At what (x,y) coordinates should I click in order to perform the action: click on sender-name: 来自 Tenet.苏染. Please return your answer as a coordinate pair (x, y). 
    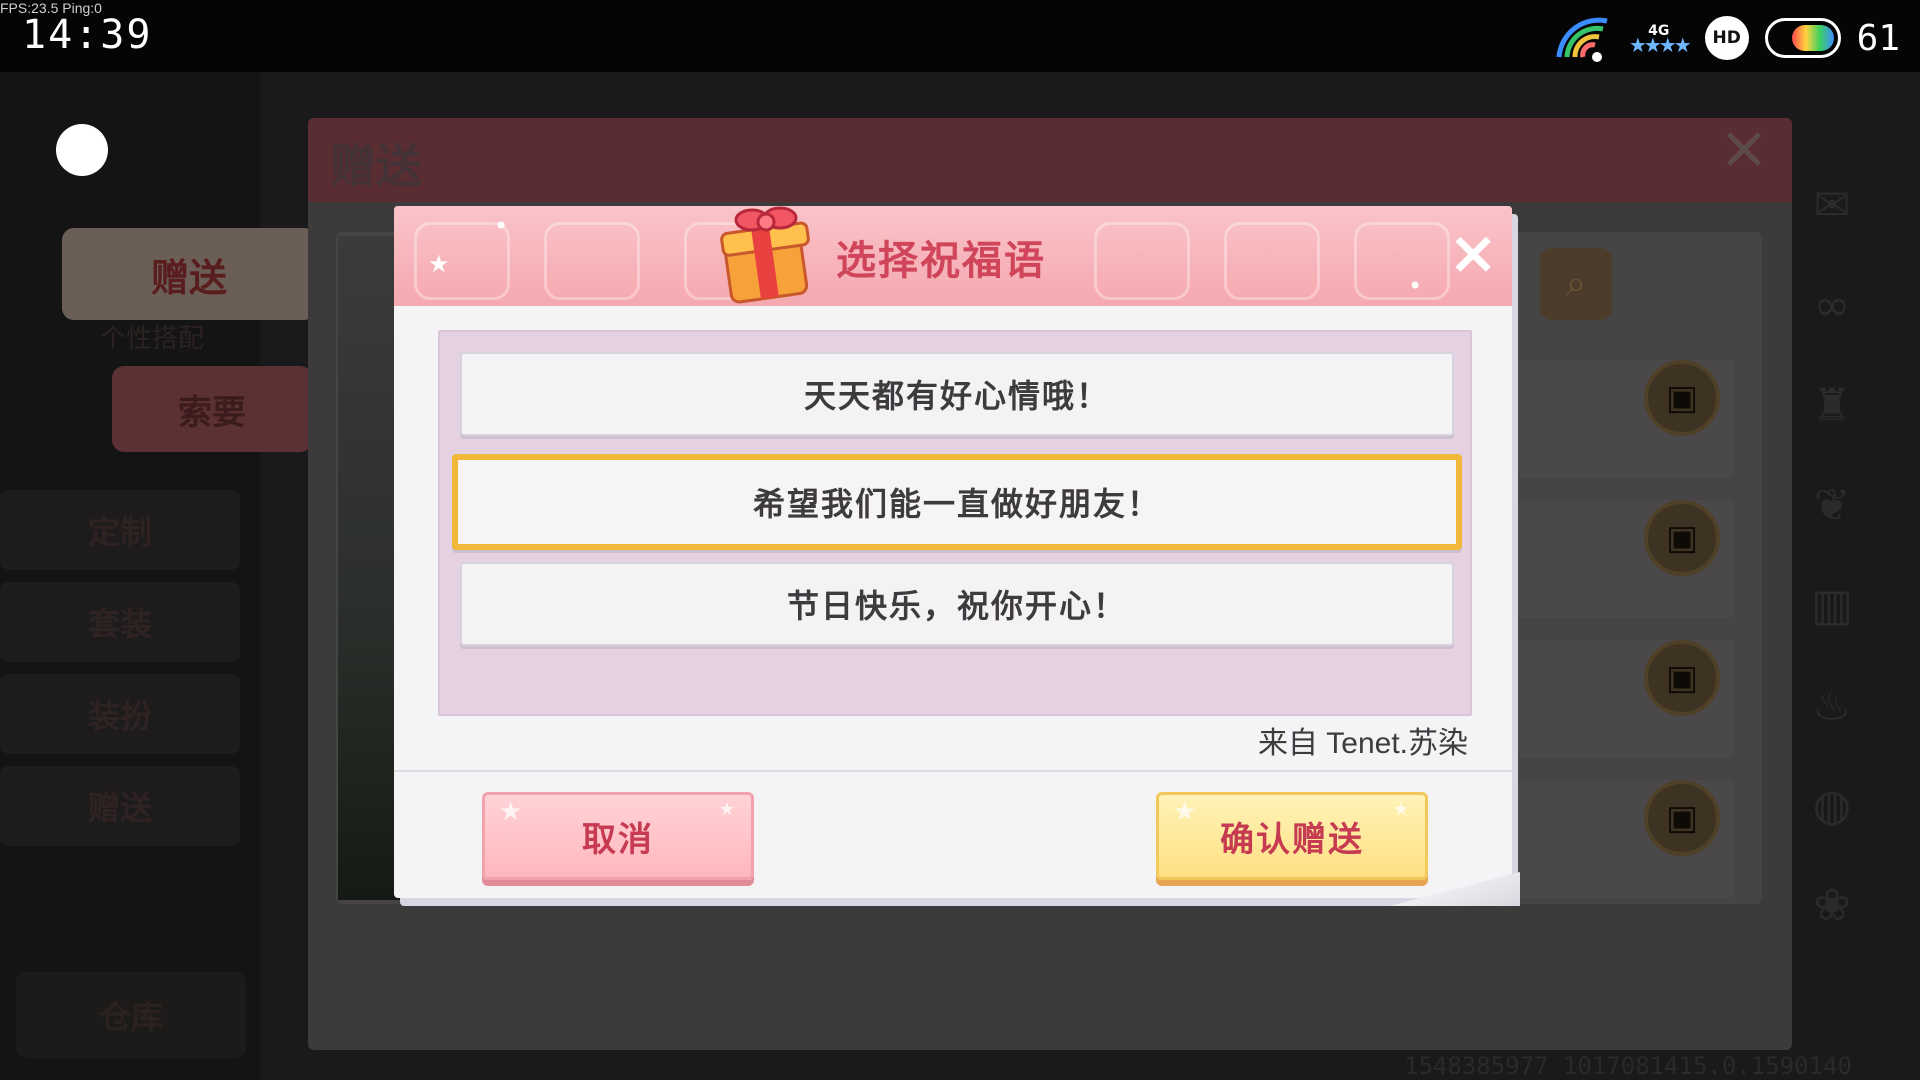
    Looking at the image, I should click on (1362, 743).